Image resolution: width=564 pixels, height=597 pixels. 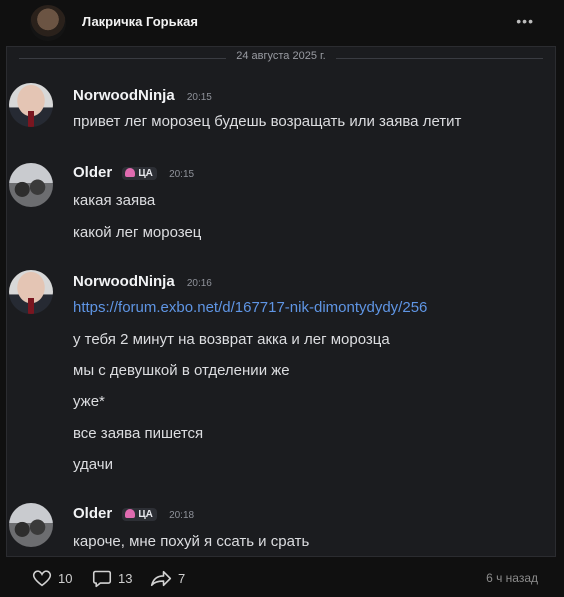 I want to click on repost-count: 7, so click(x=182, y=578).